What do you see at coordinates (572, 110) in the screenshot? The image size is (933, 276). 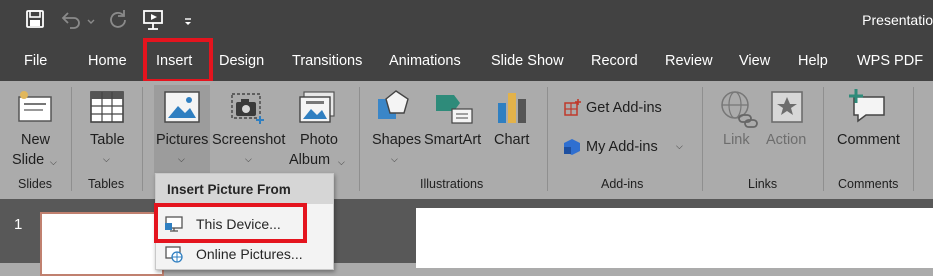 I see `get-addins-icon` at bounding box center [572, 110].